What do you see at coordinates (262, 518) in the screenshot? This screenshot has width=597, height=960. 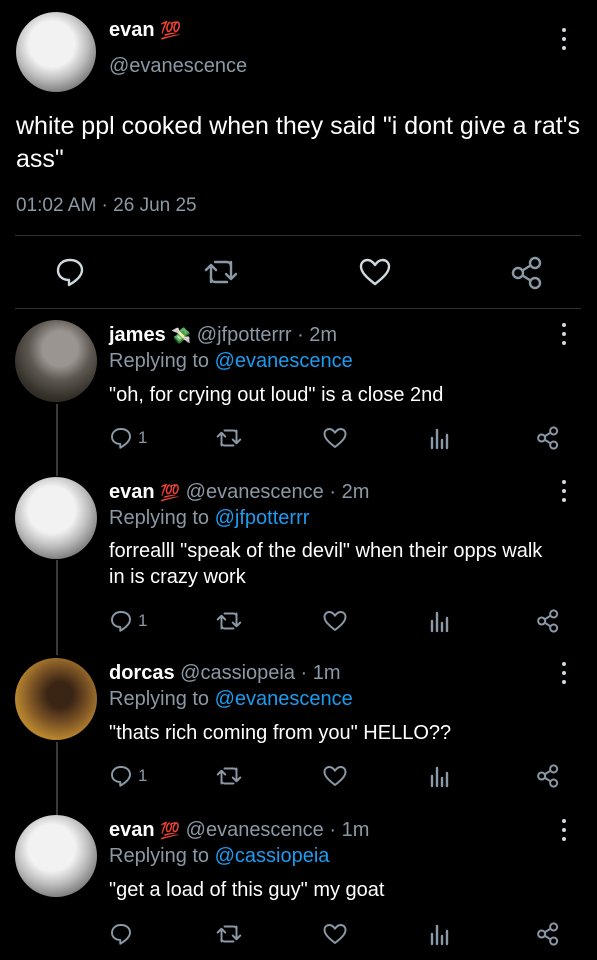 I see `mention-link: @jfpotterrr` at bounding box center [262, 518].